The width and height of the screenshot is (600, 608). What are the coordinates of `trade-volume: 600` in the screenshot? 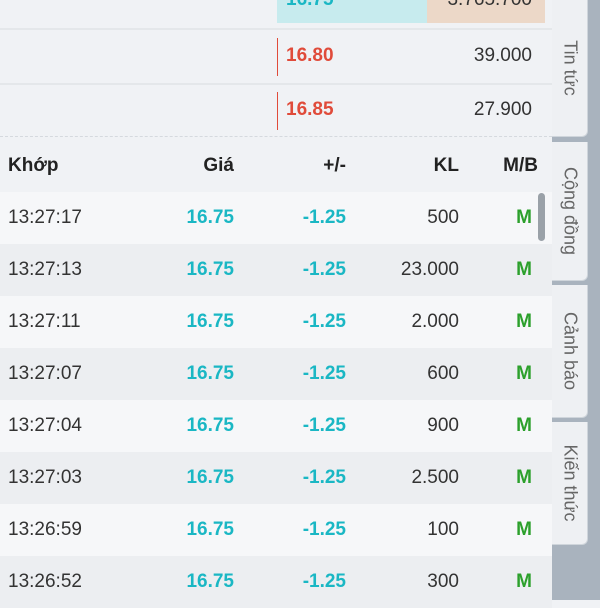 It's located at (443, 373).